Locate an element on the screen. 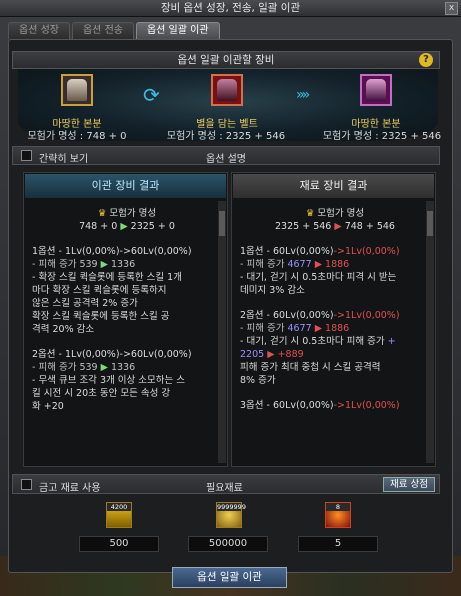  right-panel-title: 재료 장비 결과 is located at coordinates (333, 186).